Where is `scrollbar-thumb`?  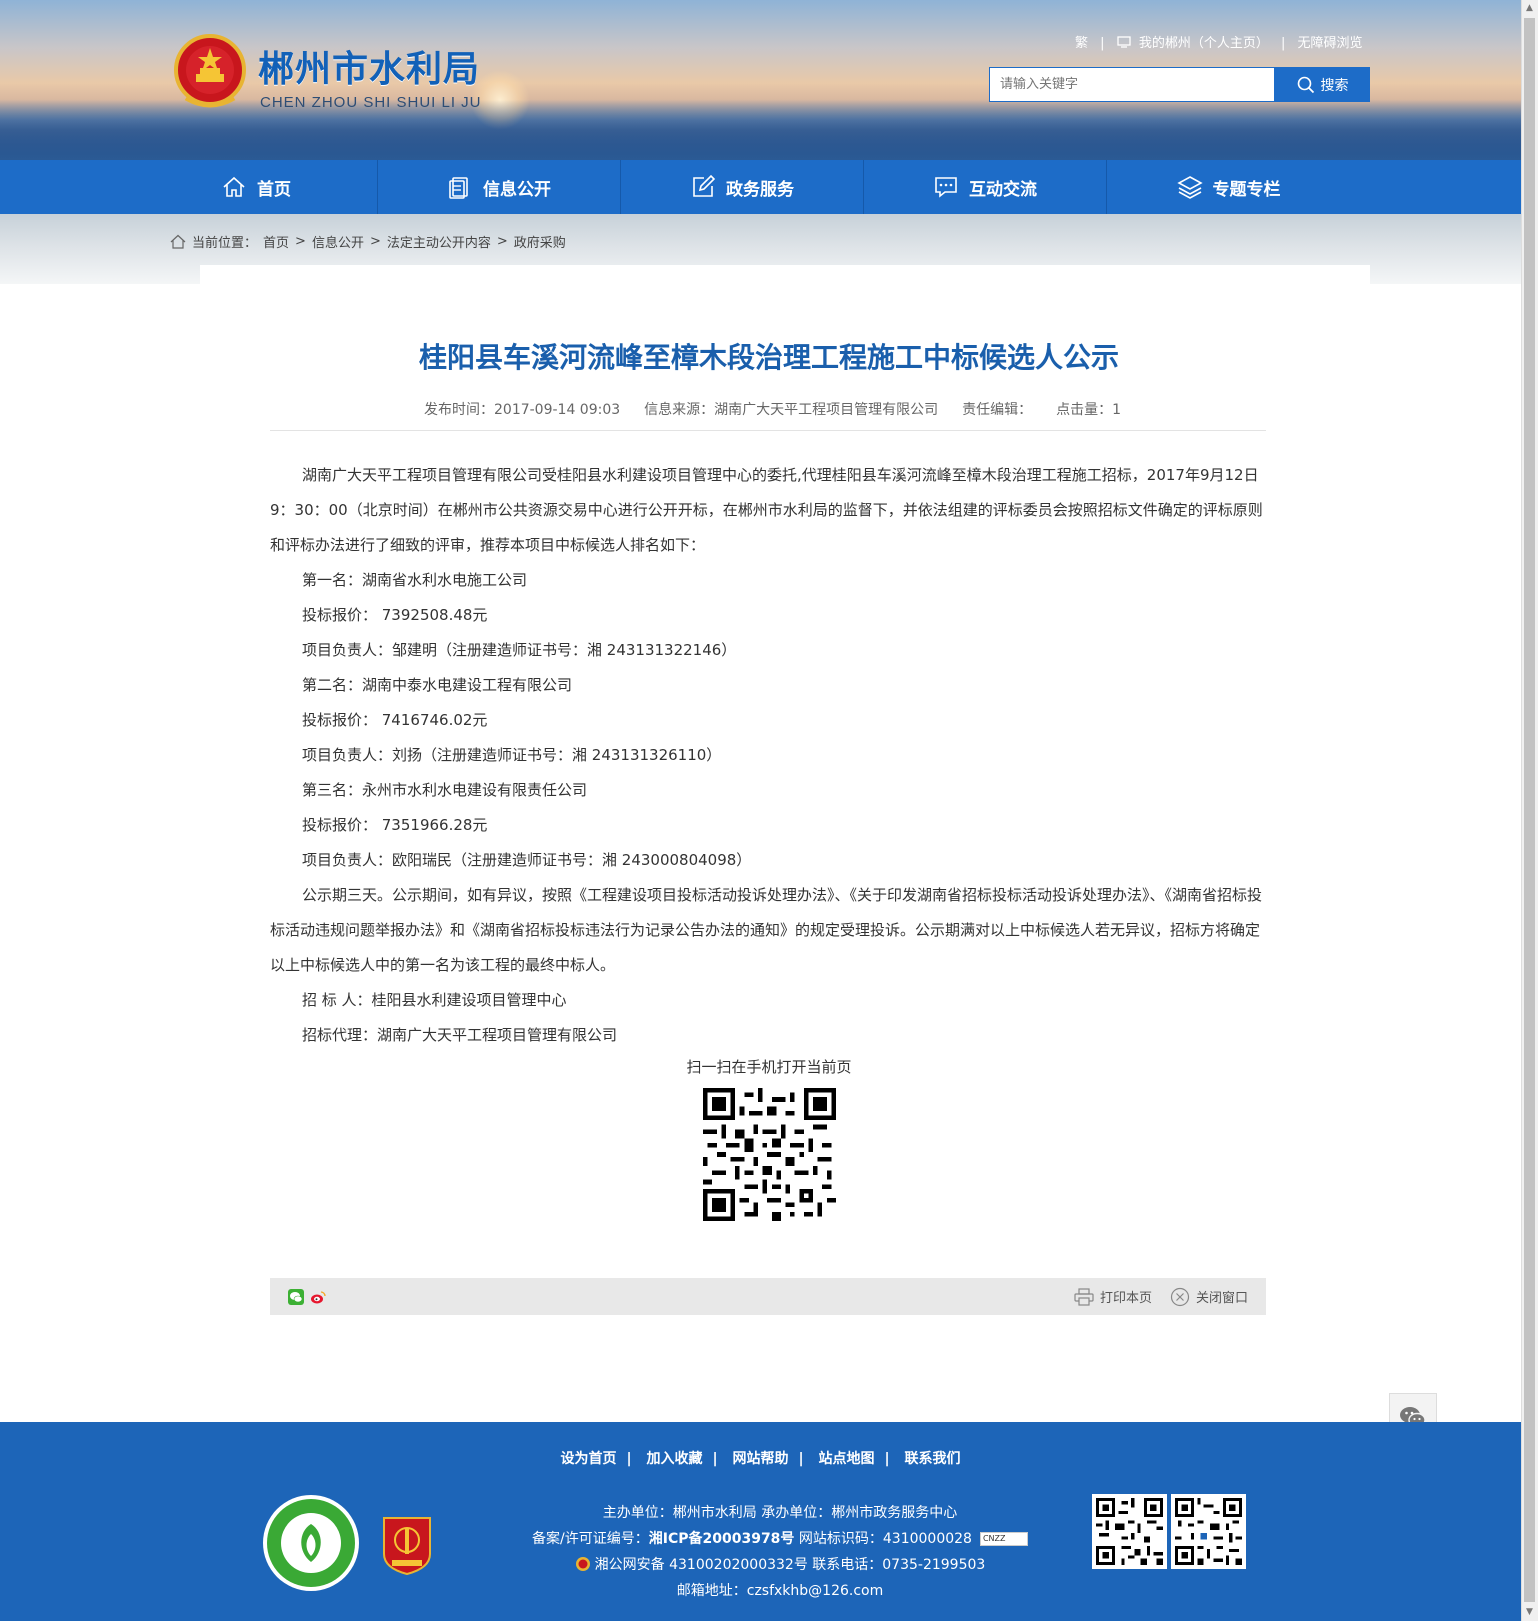 scrollbar-thumb is located at coordinates (1529, 810).